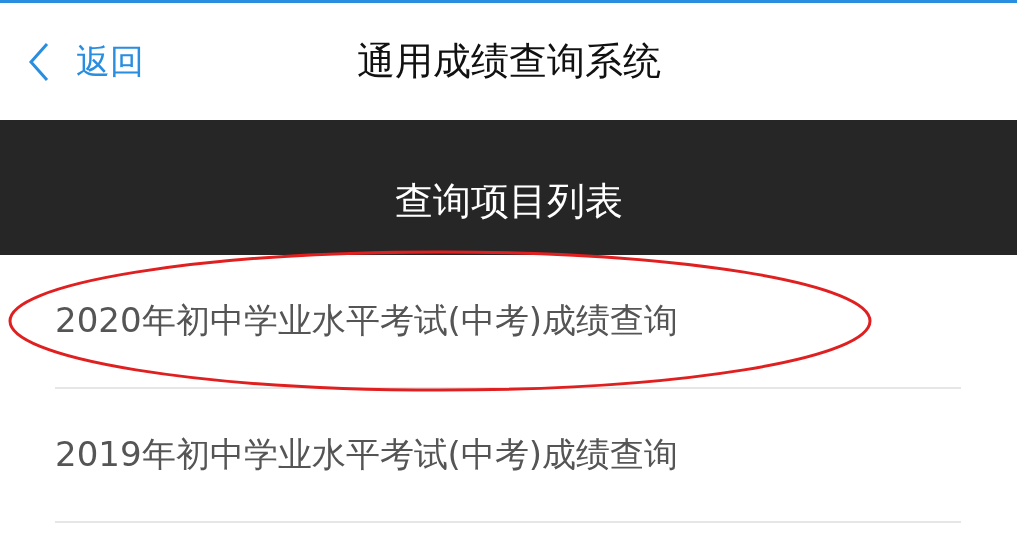  What do you see at coordinates (508, 61) in the screenshot?
I see `page-title: 通用成绩查询系统` at bounding box center [508, 61].